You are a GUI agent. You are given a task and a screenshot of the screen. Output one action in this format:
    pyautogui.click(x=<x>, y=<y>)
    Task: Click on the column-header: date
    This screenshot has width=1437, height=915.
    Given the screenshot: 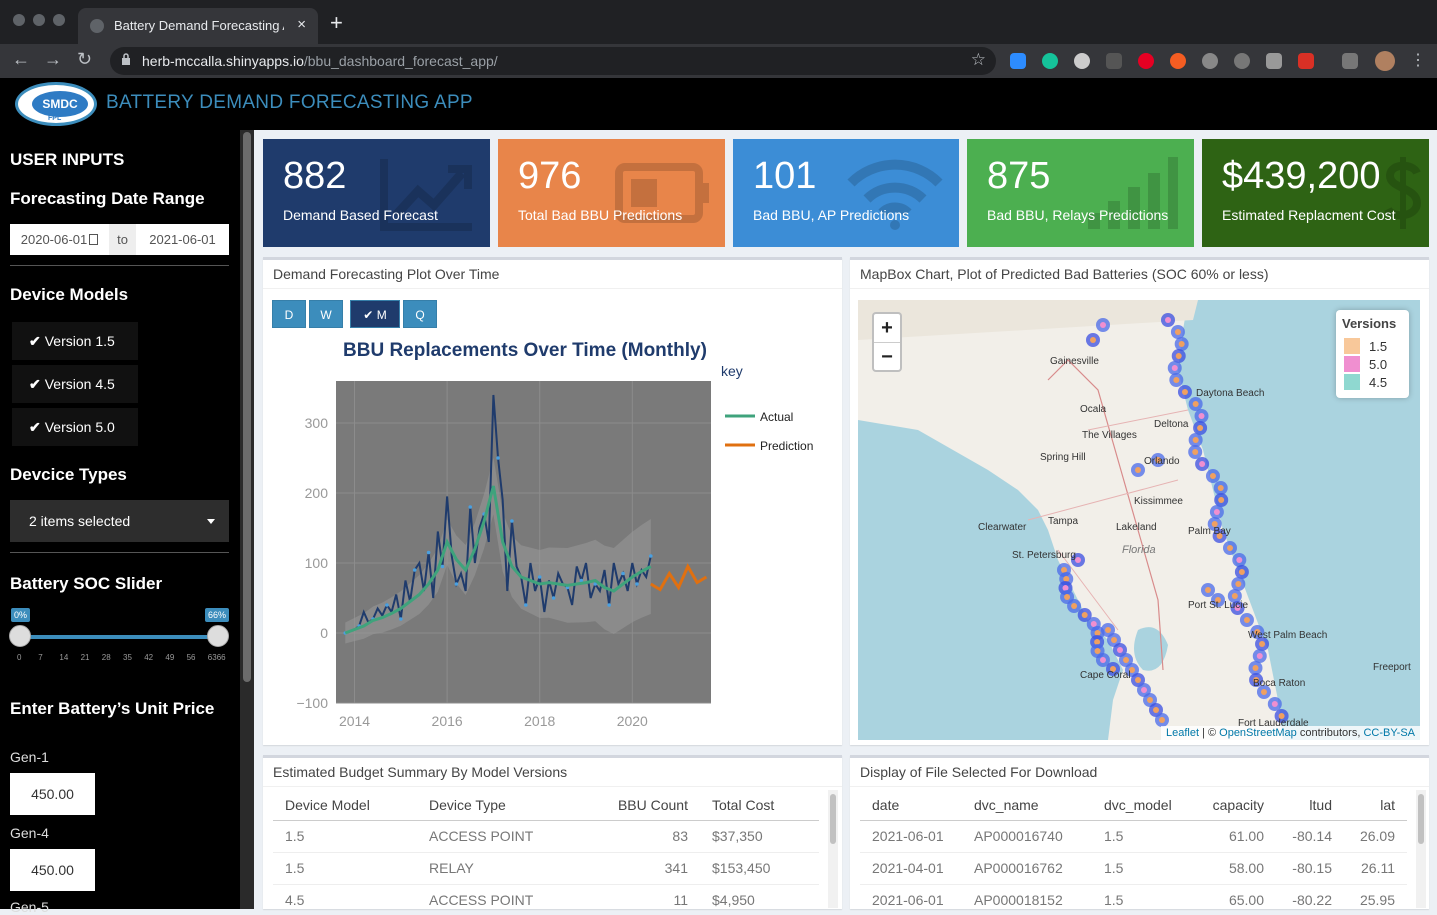 What is the action you would take?
    pyautogui.click(x=911, y=805)
    